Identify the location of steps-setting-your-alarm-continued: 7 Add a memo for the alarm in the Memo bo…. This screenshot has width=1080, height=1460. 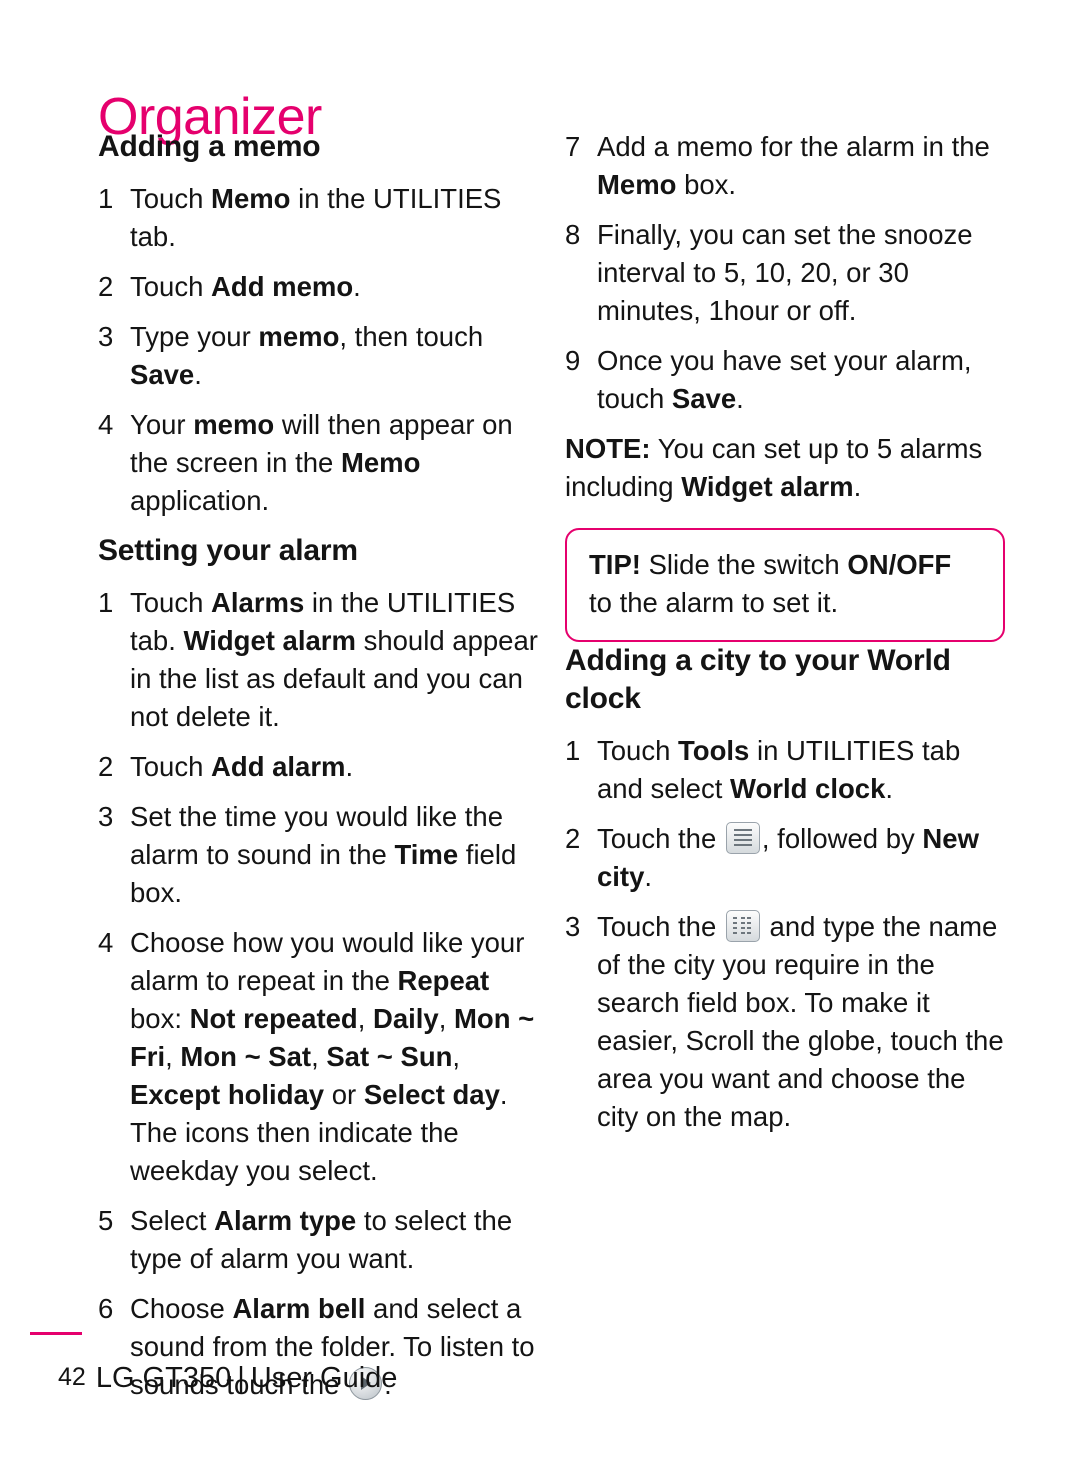
(785, 273).